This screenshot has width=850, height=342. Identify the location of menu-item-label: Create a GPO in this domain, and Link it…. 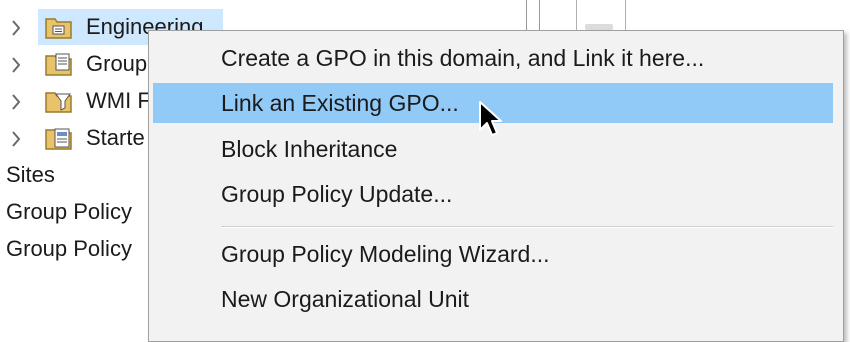
(463, 57).